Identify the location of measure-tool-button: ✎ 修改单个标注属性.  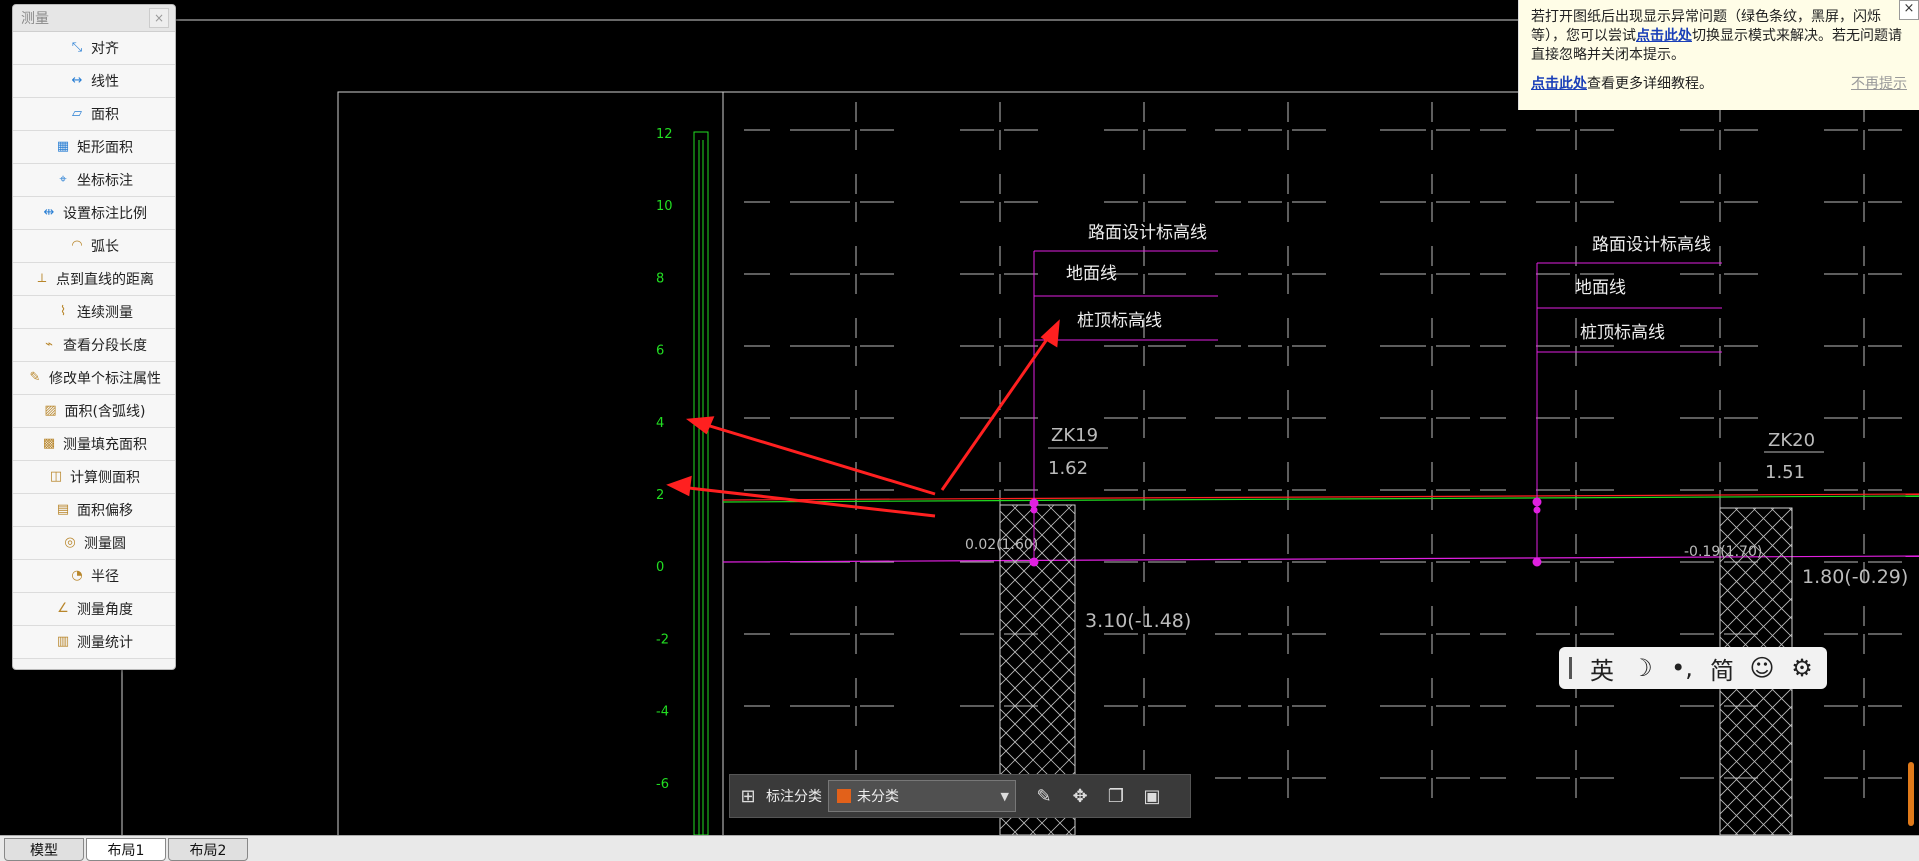
(94, 378).